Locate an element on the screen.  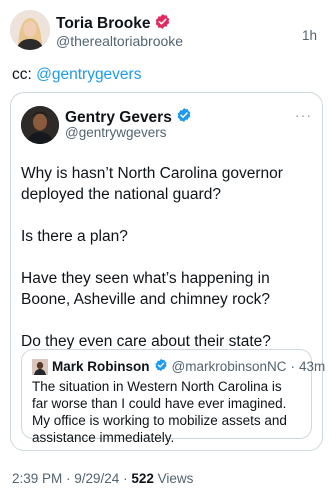
tweet-timestamp: 2:39 PM · 9/29/24 · is located at coordinates (71, 478).